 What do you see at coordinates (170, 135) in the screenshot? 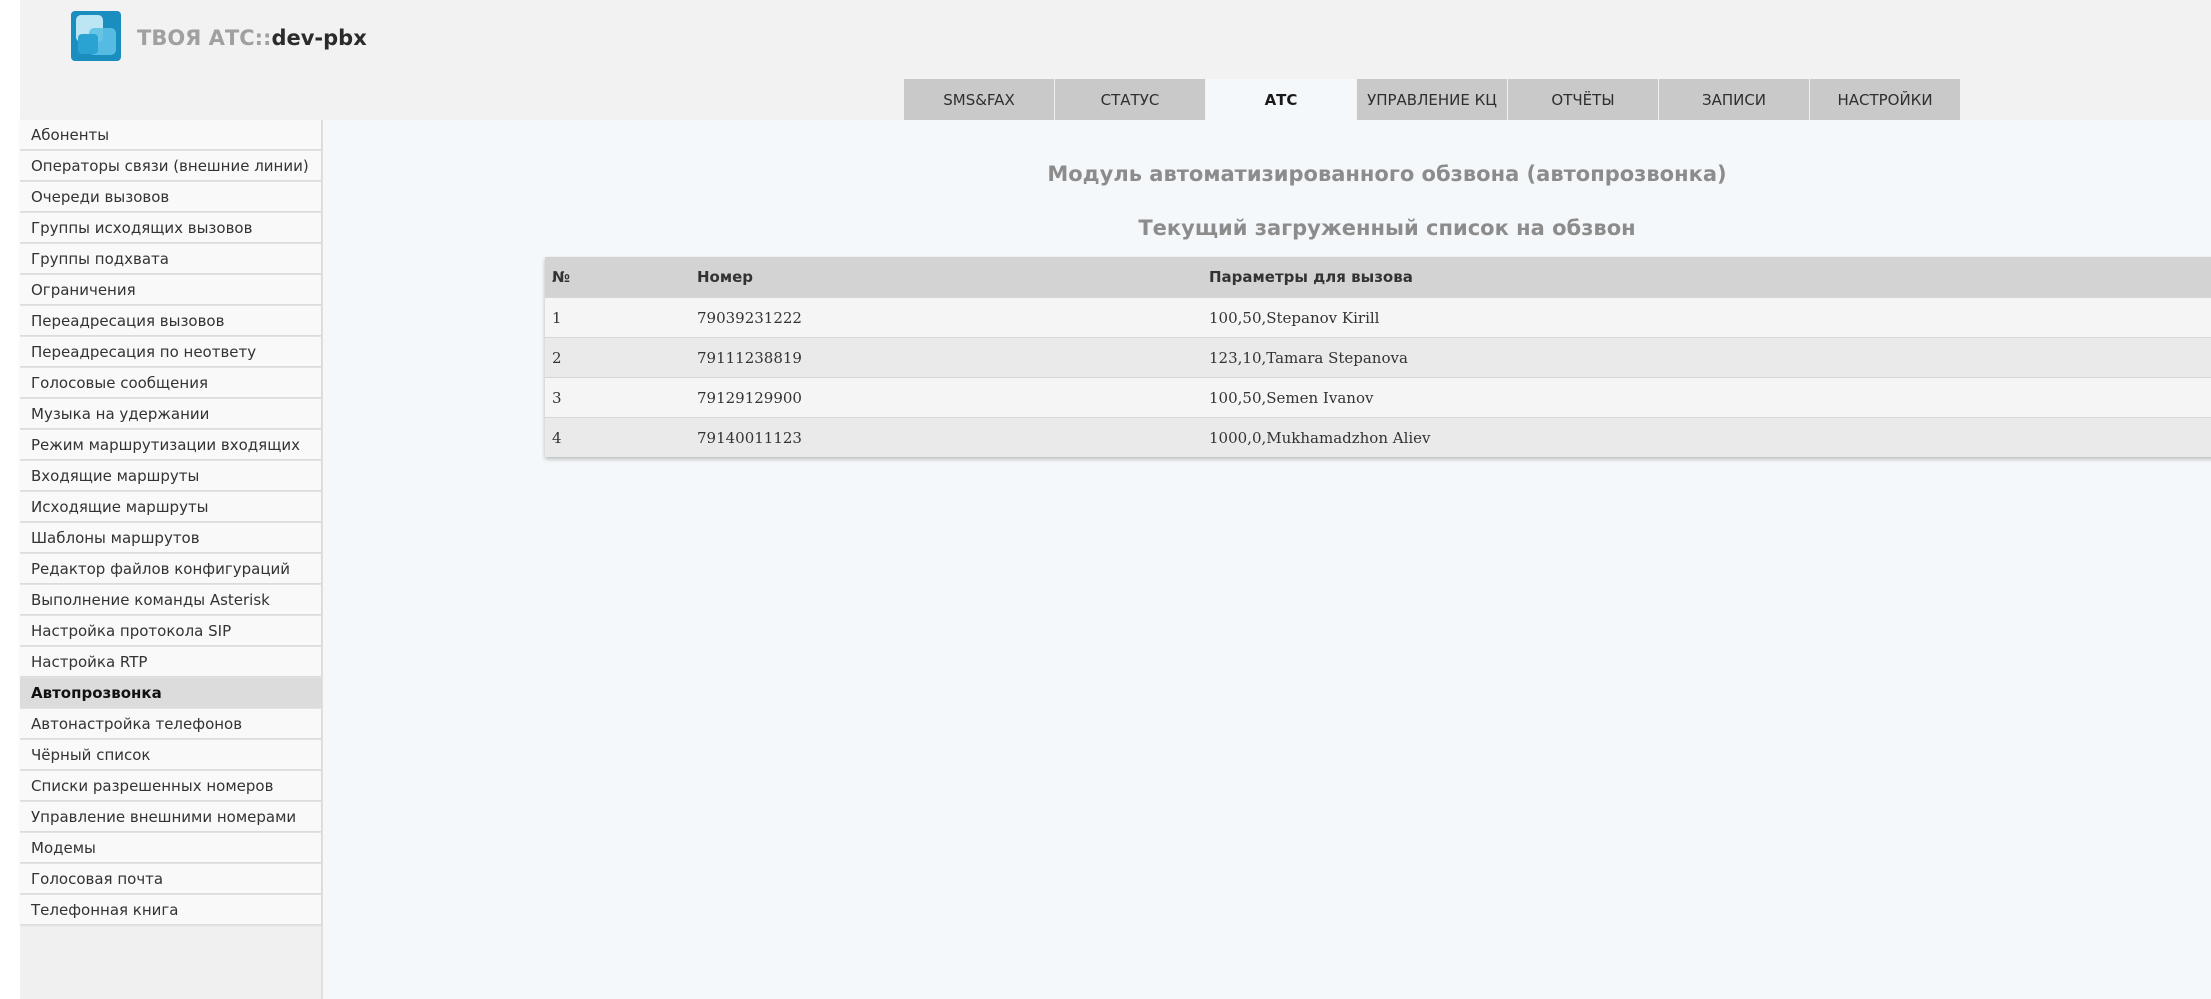
I see `sidebar-item-subscribers: Абоненты` at bounding box center [170, 135].